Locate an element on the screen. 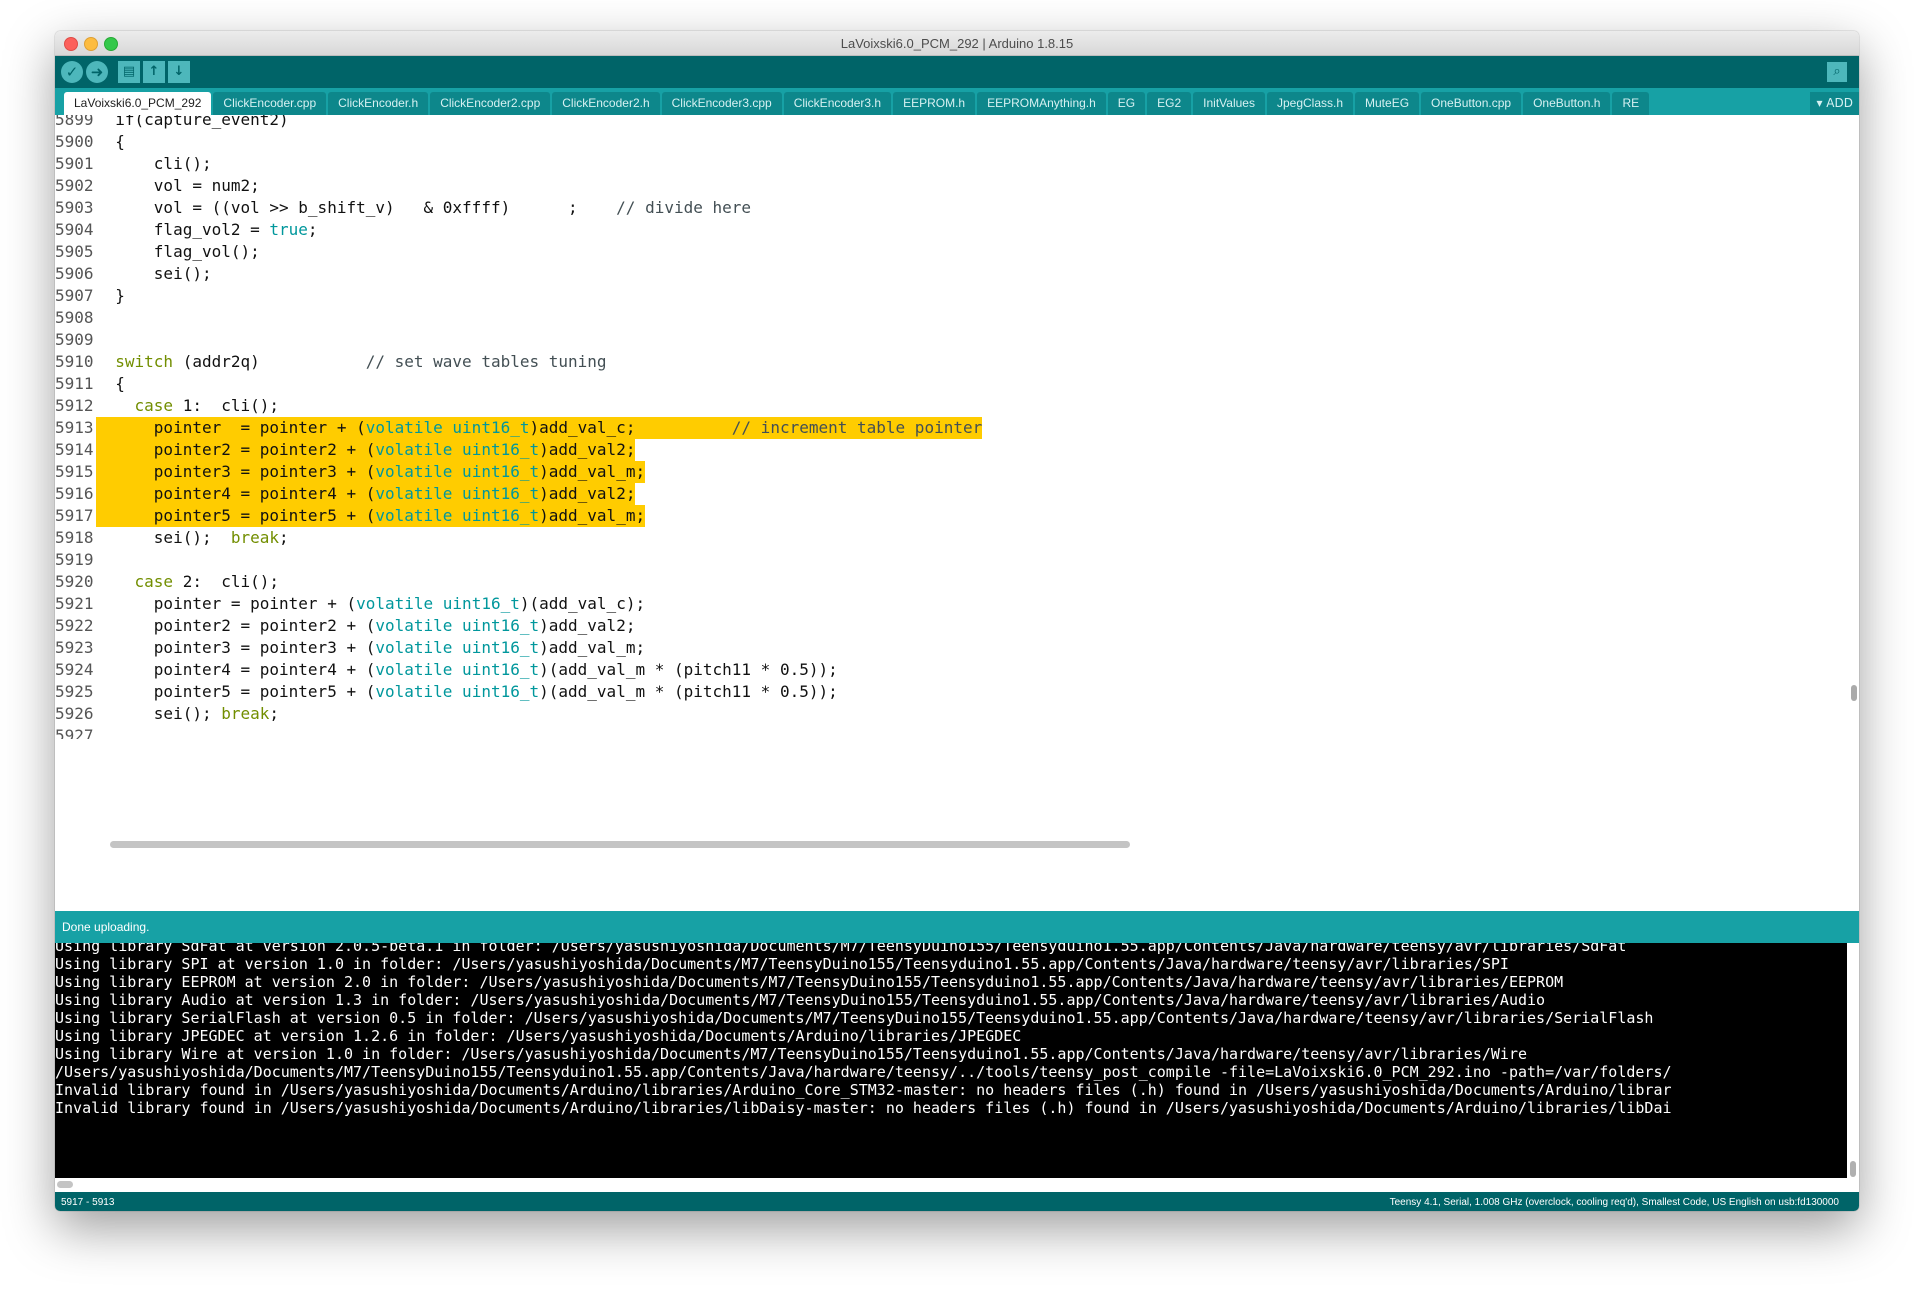 The height and width of the screenshot is (1289, 1914). tab-lavoixski6-0-pcm-292: LaVoixski6.0_PCM_292 is located at coordinates (138, 103).